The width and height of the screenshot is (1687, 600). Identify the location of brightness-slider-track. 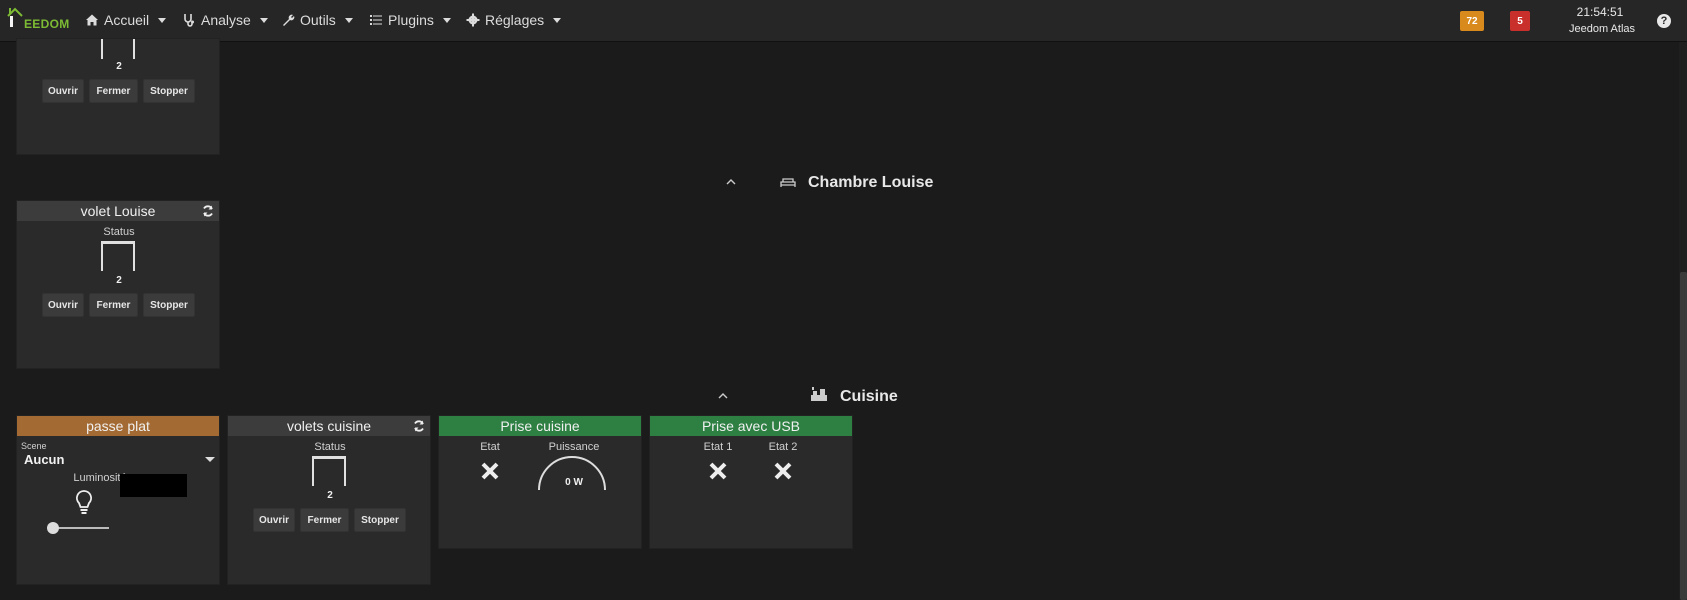
(81, 528).